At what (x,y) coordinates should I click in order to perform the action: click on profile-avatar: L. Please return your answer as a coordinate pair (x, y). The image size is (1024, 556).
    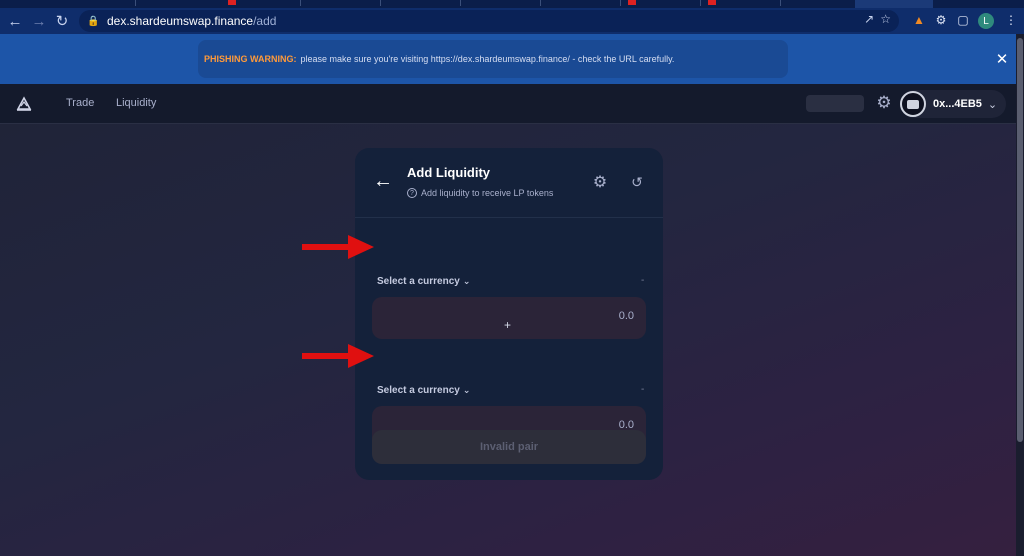
    Looking at the image, I should click on (986, 21).